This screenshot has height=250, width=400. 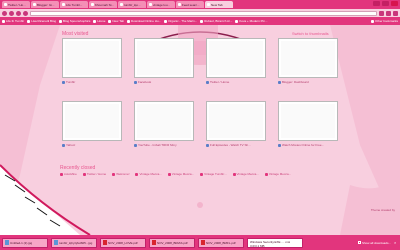 What do you see at coordinates (172, 242) in the screenshot?
I see `download-item: NOV_2008_BRIAS.pdf` at bounding box center [172, 242].